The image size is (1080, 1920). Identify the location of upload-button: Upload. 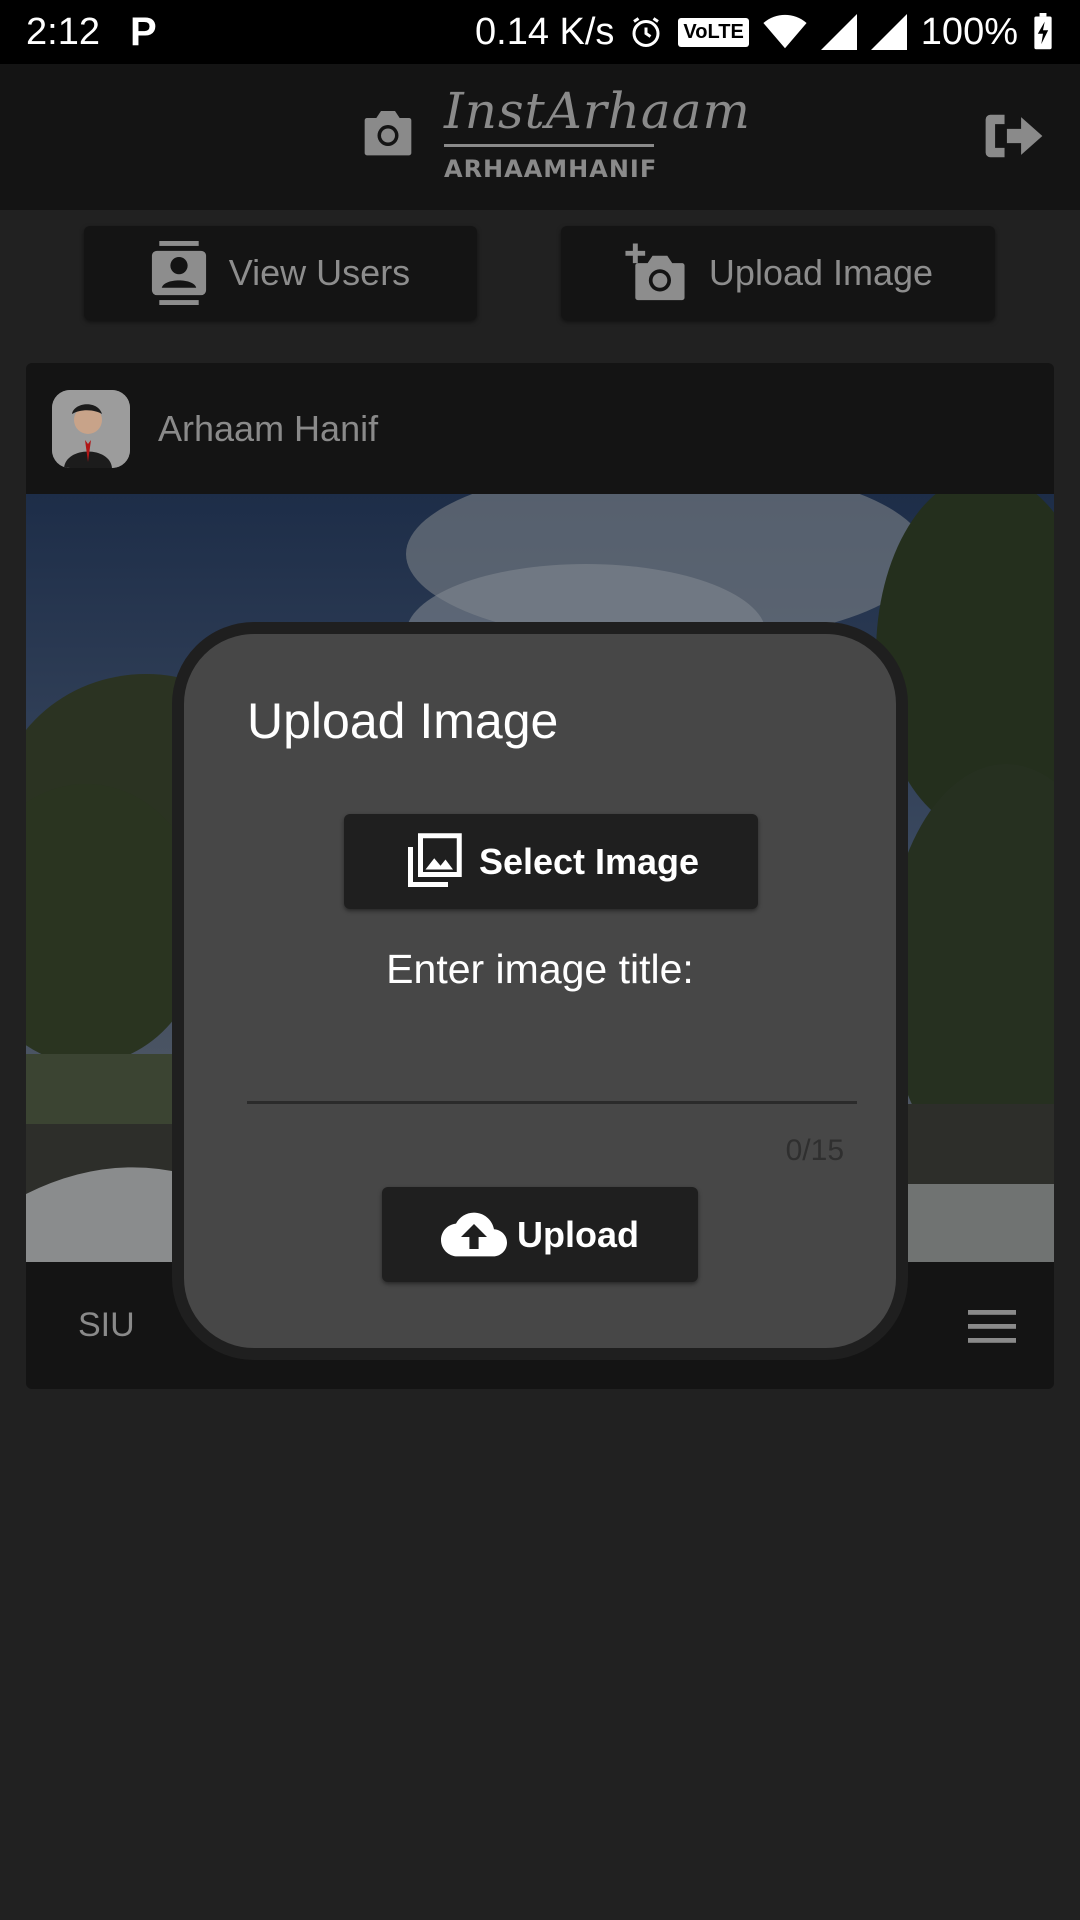
(540, 1234).